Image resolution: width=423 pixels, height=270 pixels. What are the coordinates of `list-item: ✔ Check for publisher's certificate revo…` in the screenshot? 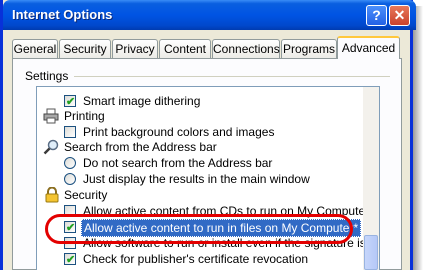 It's located at (207, 259).